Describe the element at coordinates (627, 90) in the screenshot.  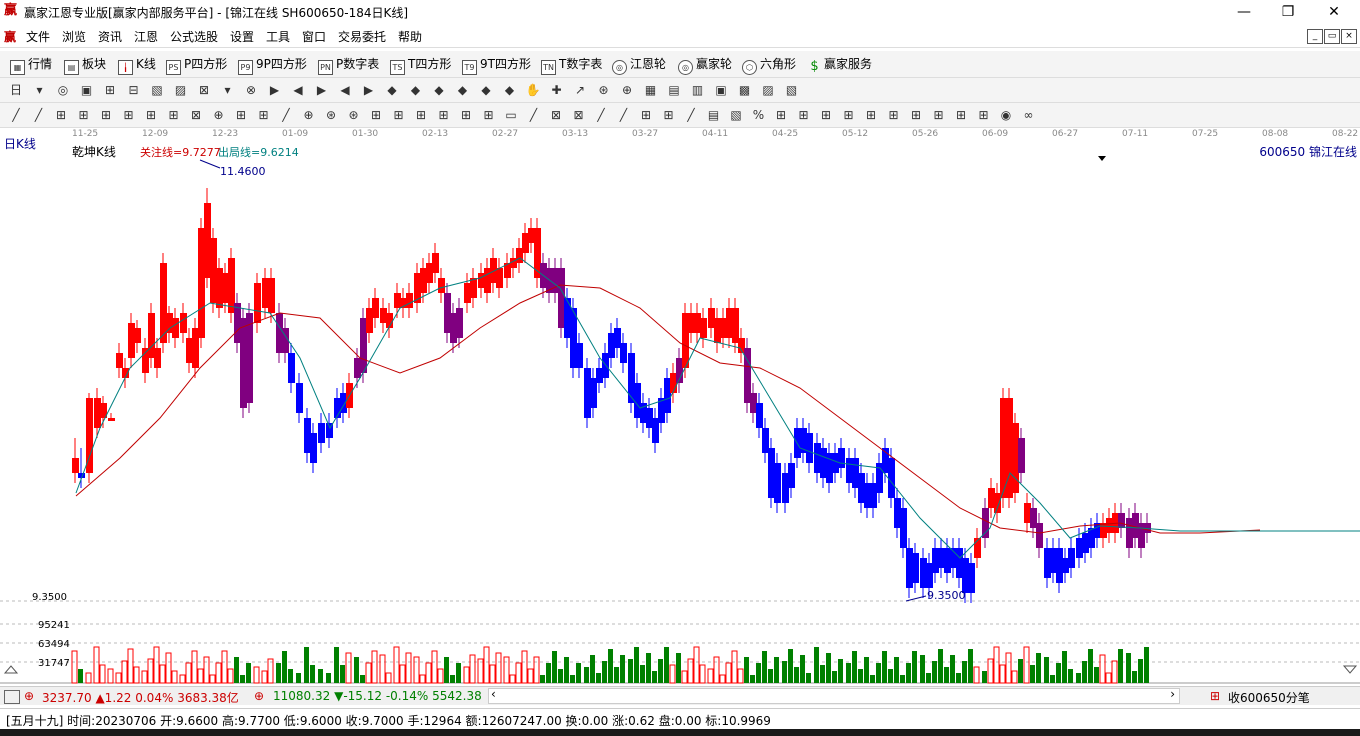
I see `toolbar-tool-icon: ⊕` at that location.